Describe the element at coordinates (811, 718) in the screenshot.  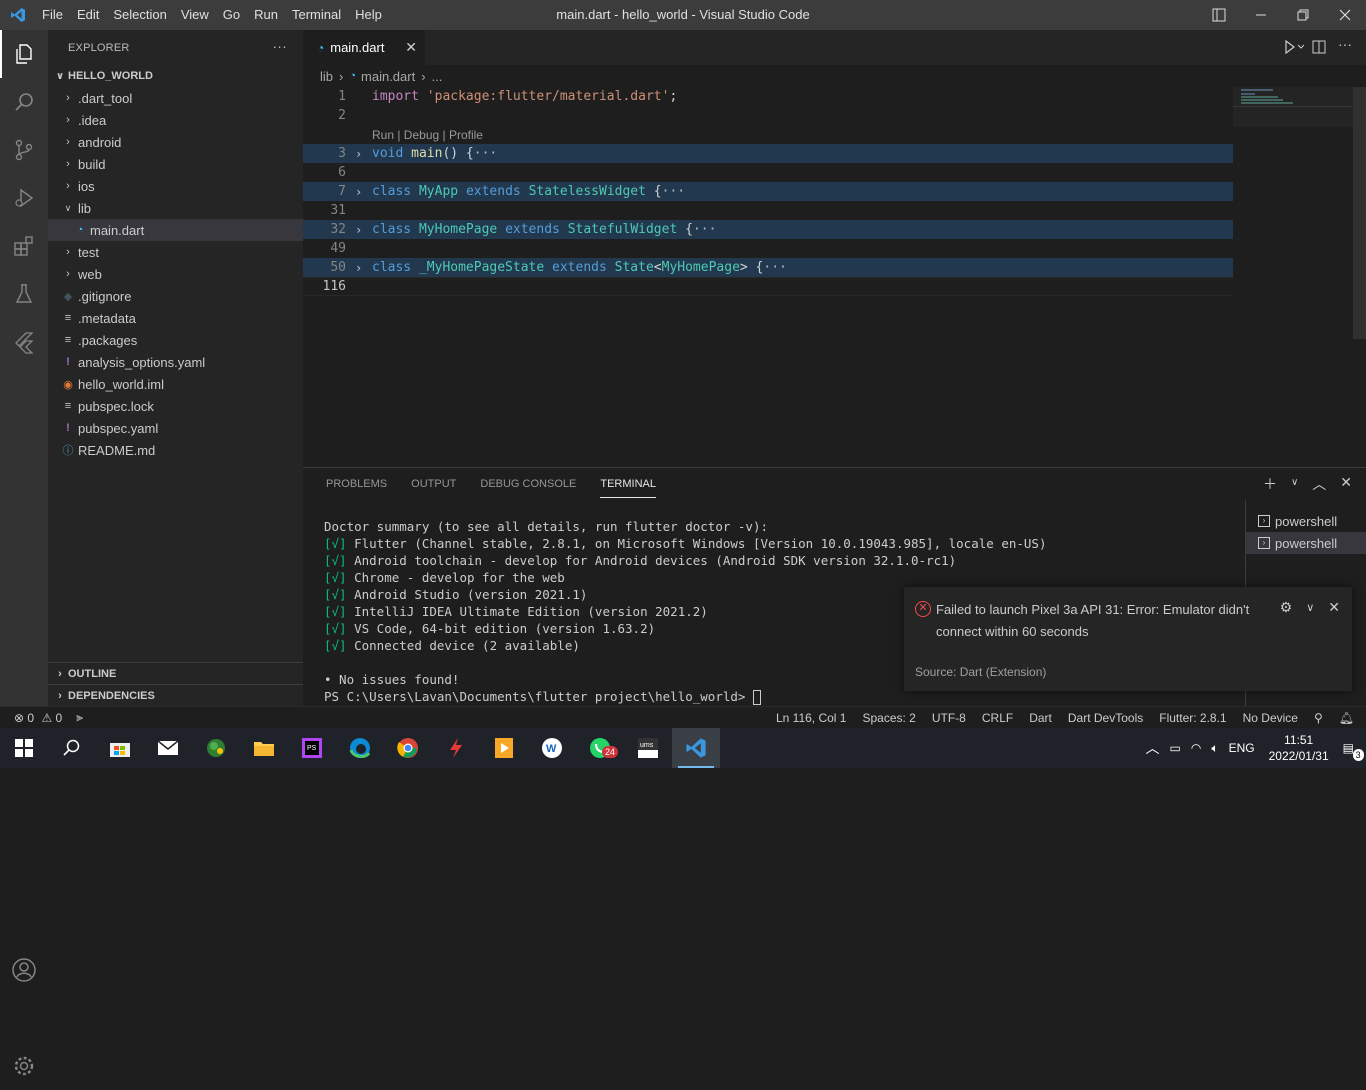
I see `cursor-position: Ln 116, Col 1` at that location.